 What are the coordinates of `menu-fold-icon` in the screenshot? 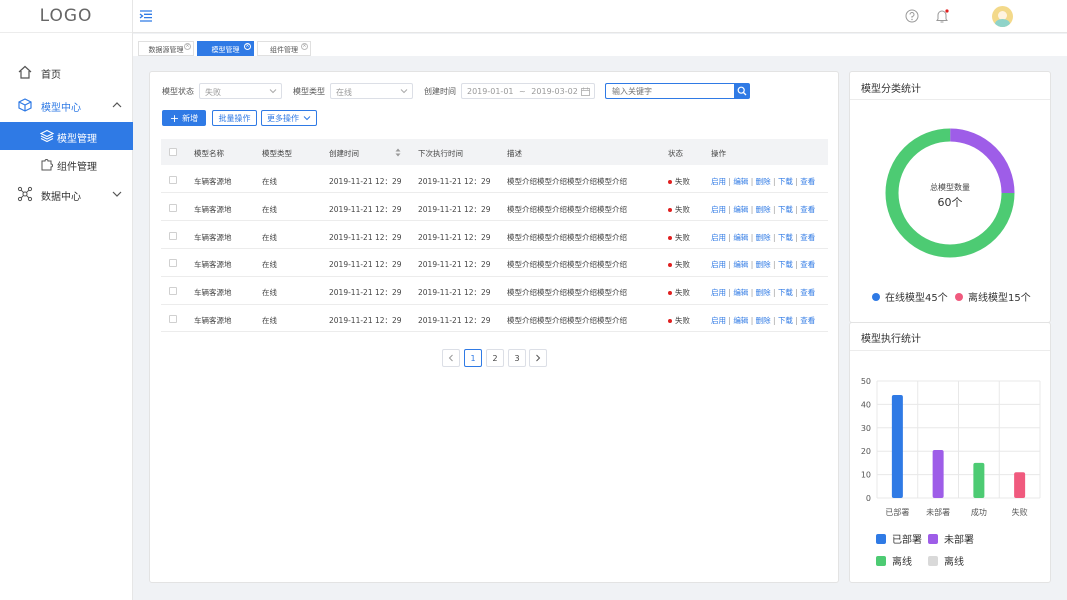 It's located at (146, 16).